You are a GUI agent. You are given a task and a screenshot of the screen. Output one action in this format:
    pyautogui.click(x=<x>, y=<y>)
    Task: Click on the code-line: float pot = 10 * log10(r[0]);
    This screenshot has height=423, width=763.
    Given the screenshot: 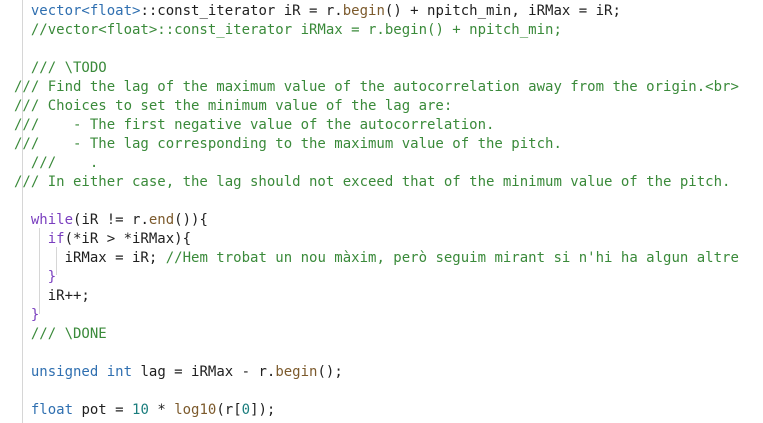 What is the action you would take?
    pyautogui.click(x=397, y=410)
    